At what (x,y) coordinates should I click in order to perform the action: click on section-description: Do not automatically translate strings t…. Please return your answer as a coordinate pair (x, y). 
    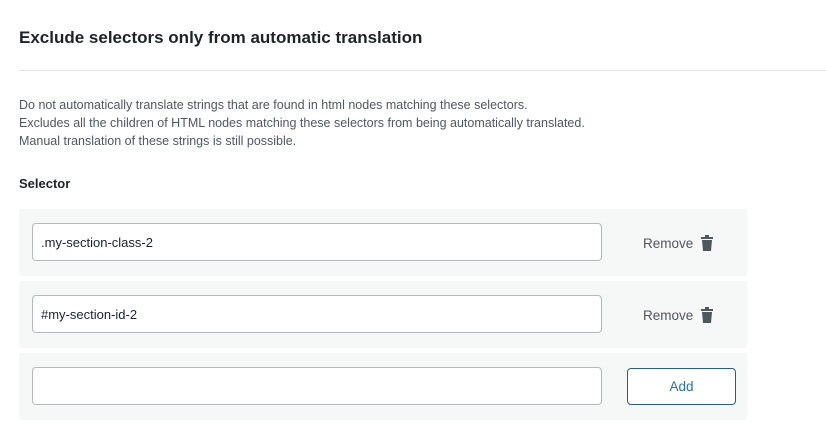
    Looking at the image, I should click on (369, 123).